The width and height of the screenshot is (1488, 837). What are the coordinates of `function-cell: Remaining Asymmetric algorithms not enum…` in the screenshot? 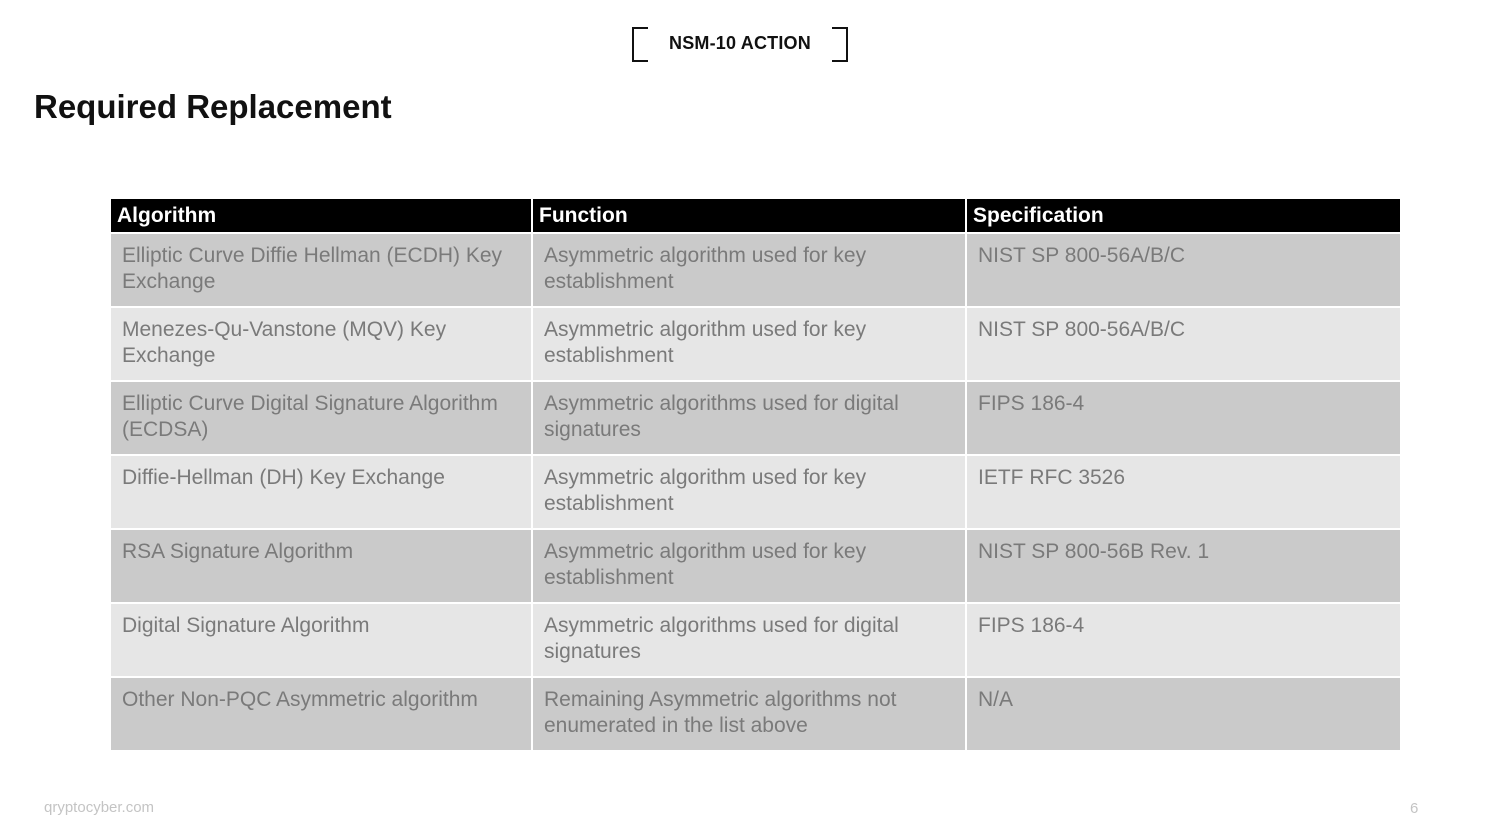 It's located at (749, 714).